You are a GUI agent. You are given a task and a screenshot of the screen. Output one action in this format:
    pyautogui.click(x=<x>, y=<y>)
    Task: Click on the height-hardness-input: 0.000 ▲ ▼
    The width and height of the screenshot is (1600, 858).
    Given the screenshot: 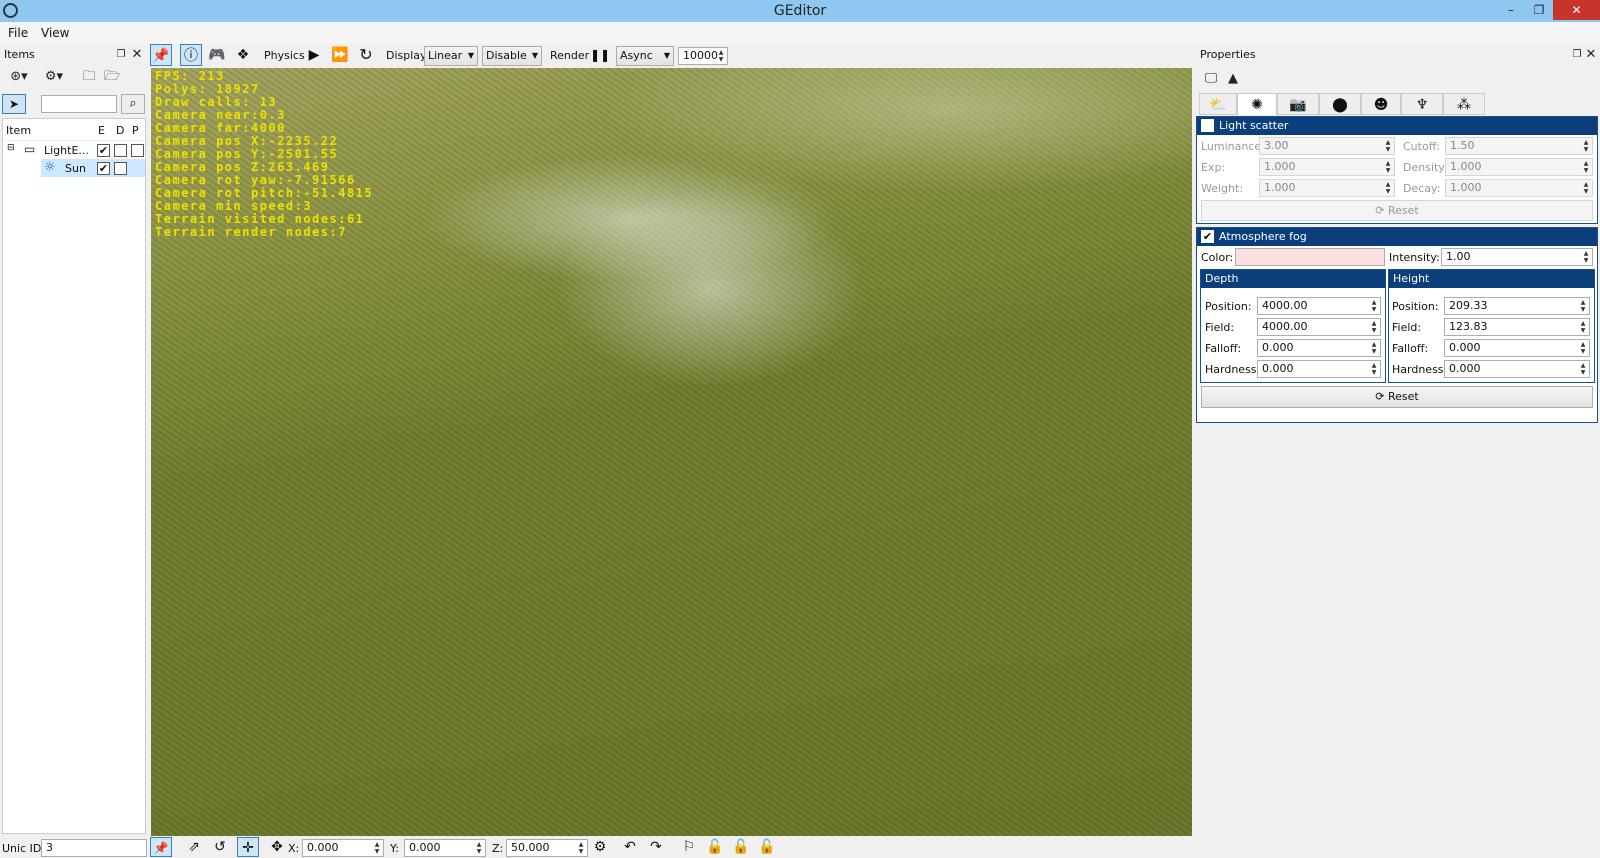 What is the action you would take?
    pyautogui.click(x=1517, y=369)
    